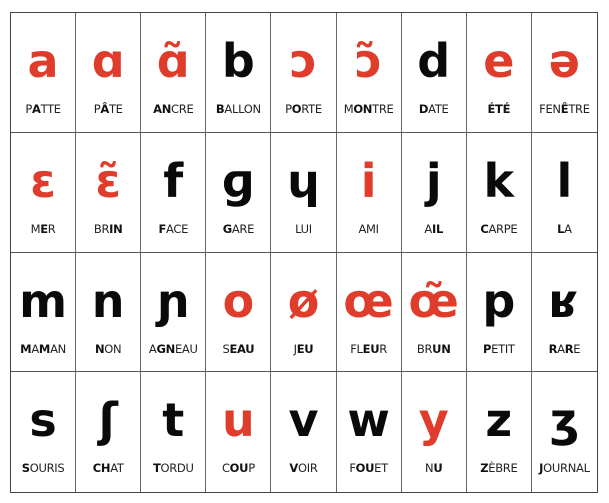  I want to click on phoneme-symbol: ɡ, so click(238, 180).